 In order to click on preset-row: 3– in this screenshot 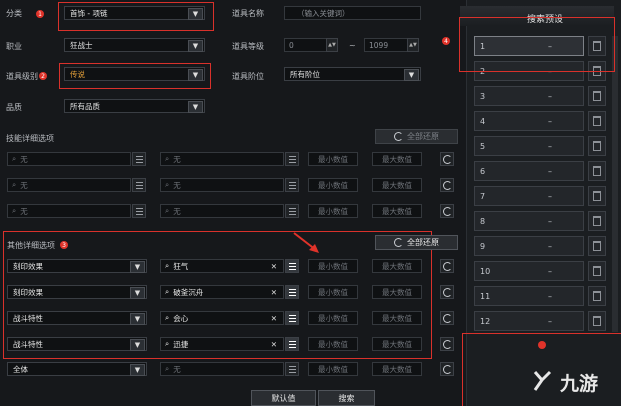, I will do `click(529, 96)`.